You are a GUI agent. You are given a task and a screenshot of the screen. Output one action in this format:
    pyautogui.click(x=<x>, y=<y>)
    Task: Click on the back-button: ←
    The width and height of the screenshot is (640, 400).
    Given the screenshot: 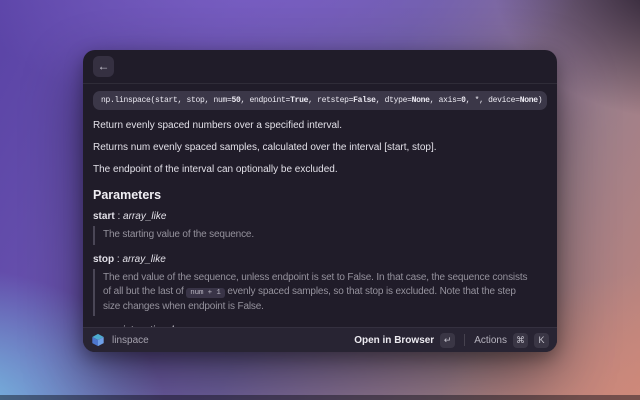 What is the action you would take?
    pyautogui.click(x=103, y=66)
    